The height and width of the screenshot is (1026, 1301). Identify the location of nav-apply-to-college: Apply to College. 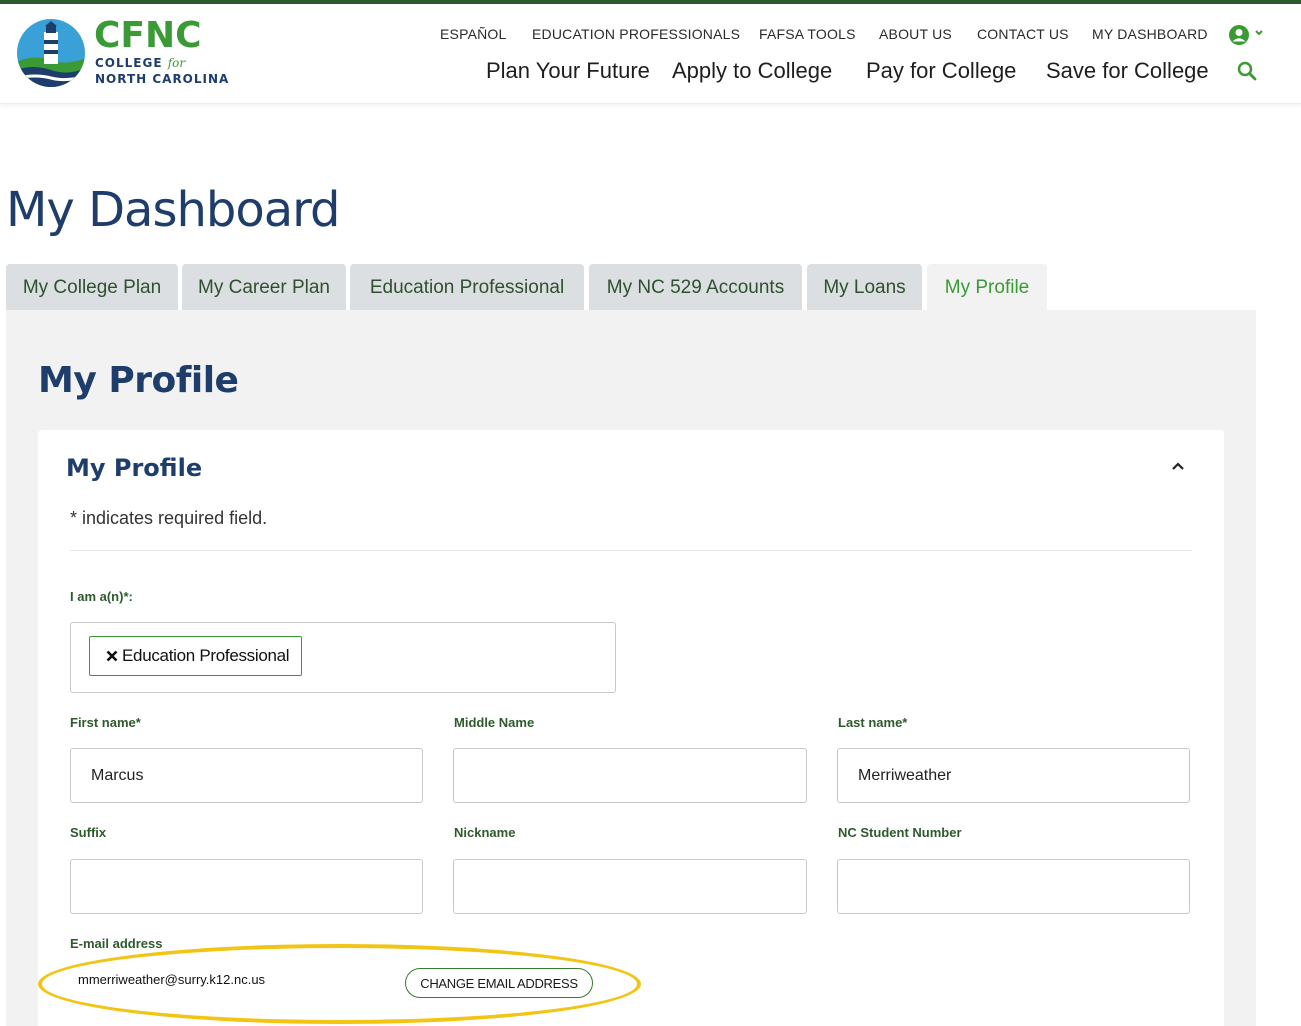
(752, 71).